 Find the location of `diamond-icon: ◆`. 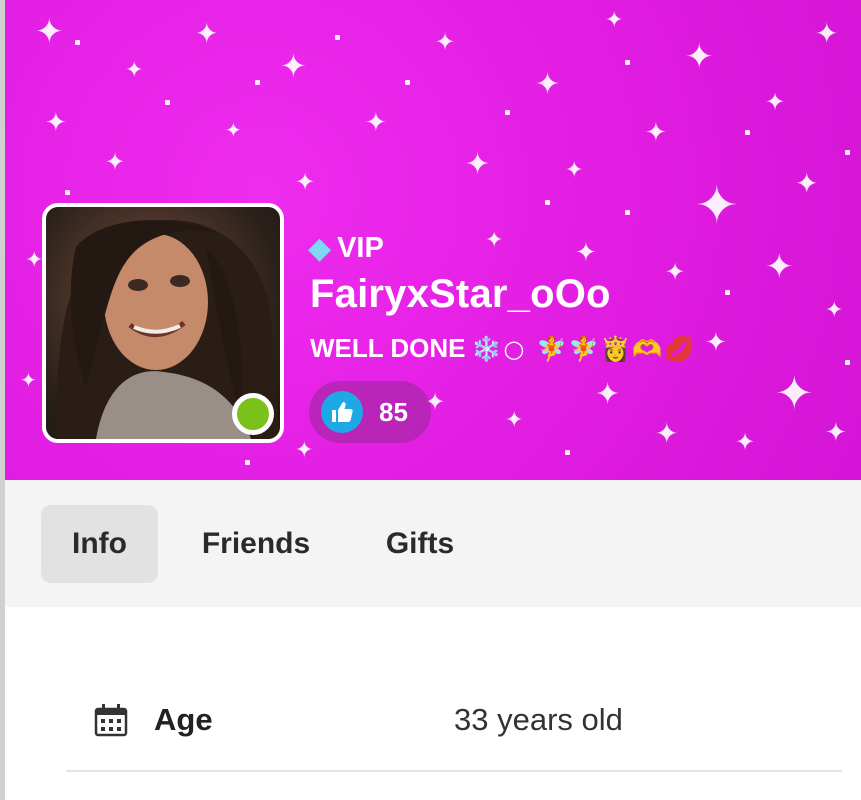

diamond-icon: ◆ is located at coordinates (320, 248).